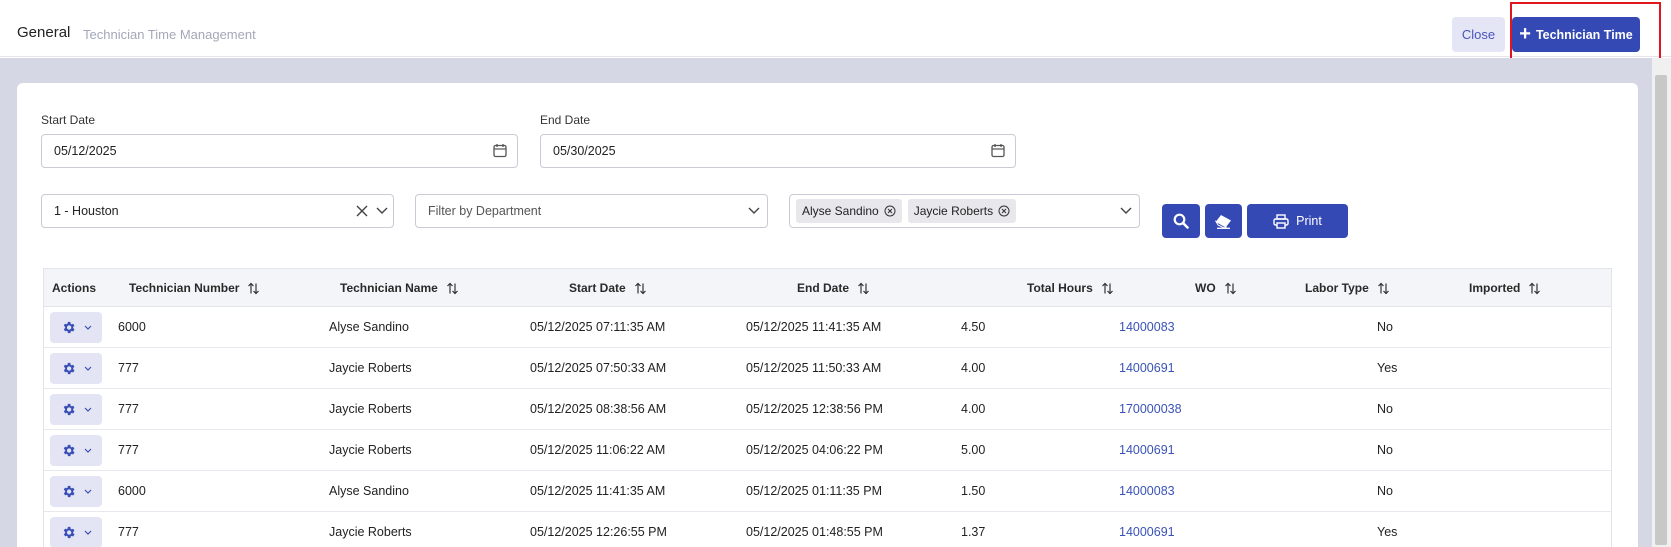 The height and width of the screenshot is (547, 1671). Describe the element at coordinates (814, 450) in the screenshot. I see `cell-end-date: 05/12/2025 04:06:22 PM` at that location.